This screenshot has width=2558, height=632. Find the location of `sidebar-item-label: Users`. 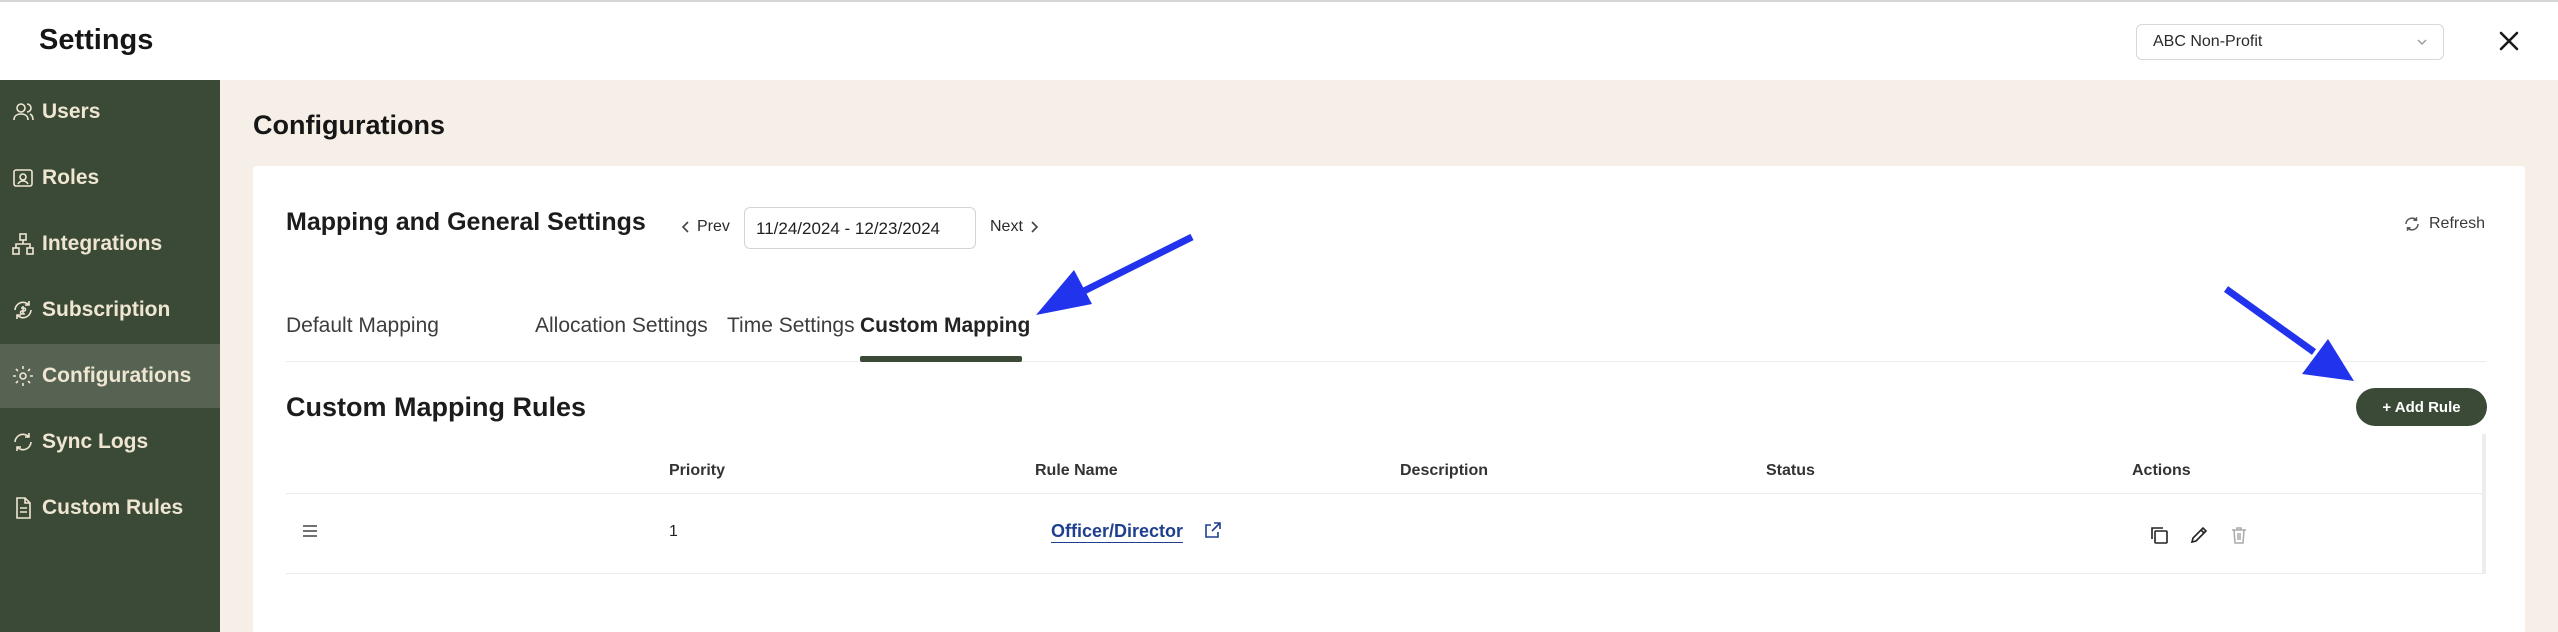

sidebar-item-label: Users is located at coordinates (71, 111).